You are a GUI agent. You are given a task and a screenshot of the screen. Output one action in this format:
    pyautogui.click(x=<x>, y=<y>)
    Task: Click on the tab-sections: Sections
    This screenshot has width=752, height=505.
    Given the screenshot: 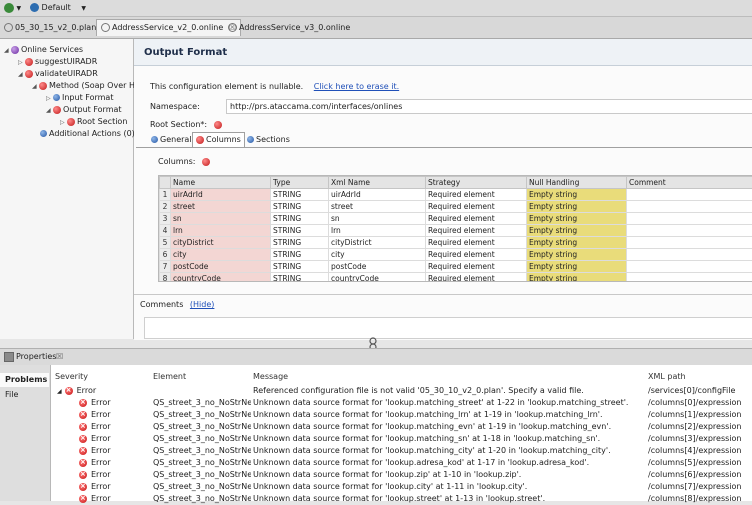 What is the action you would take?
    pyautogui.click(x=268, y=140)
    